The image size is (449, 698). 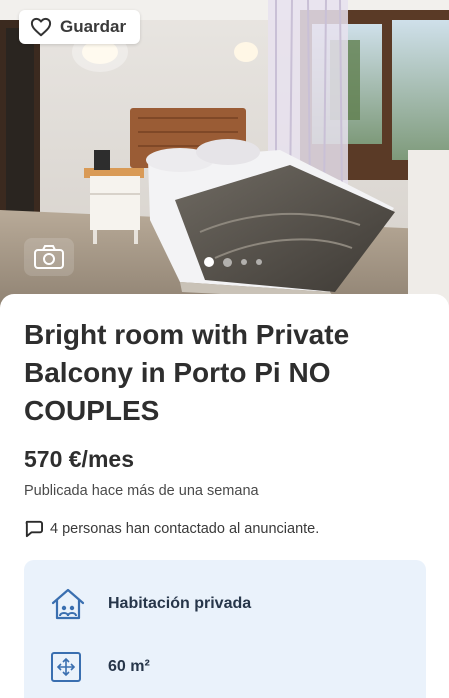 I want to click on contacted-text: 4 personas han contactado al anunciante., so click(x=185, y=528).